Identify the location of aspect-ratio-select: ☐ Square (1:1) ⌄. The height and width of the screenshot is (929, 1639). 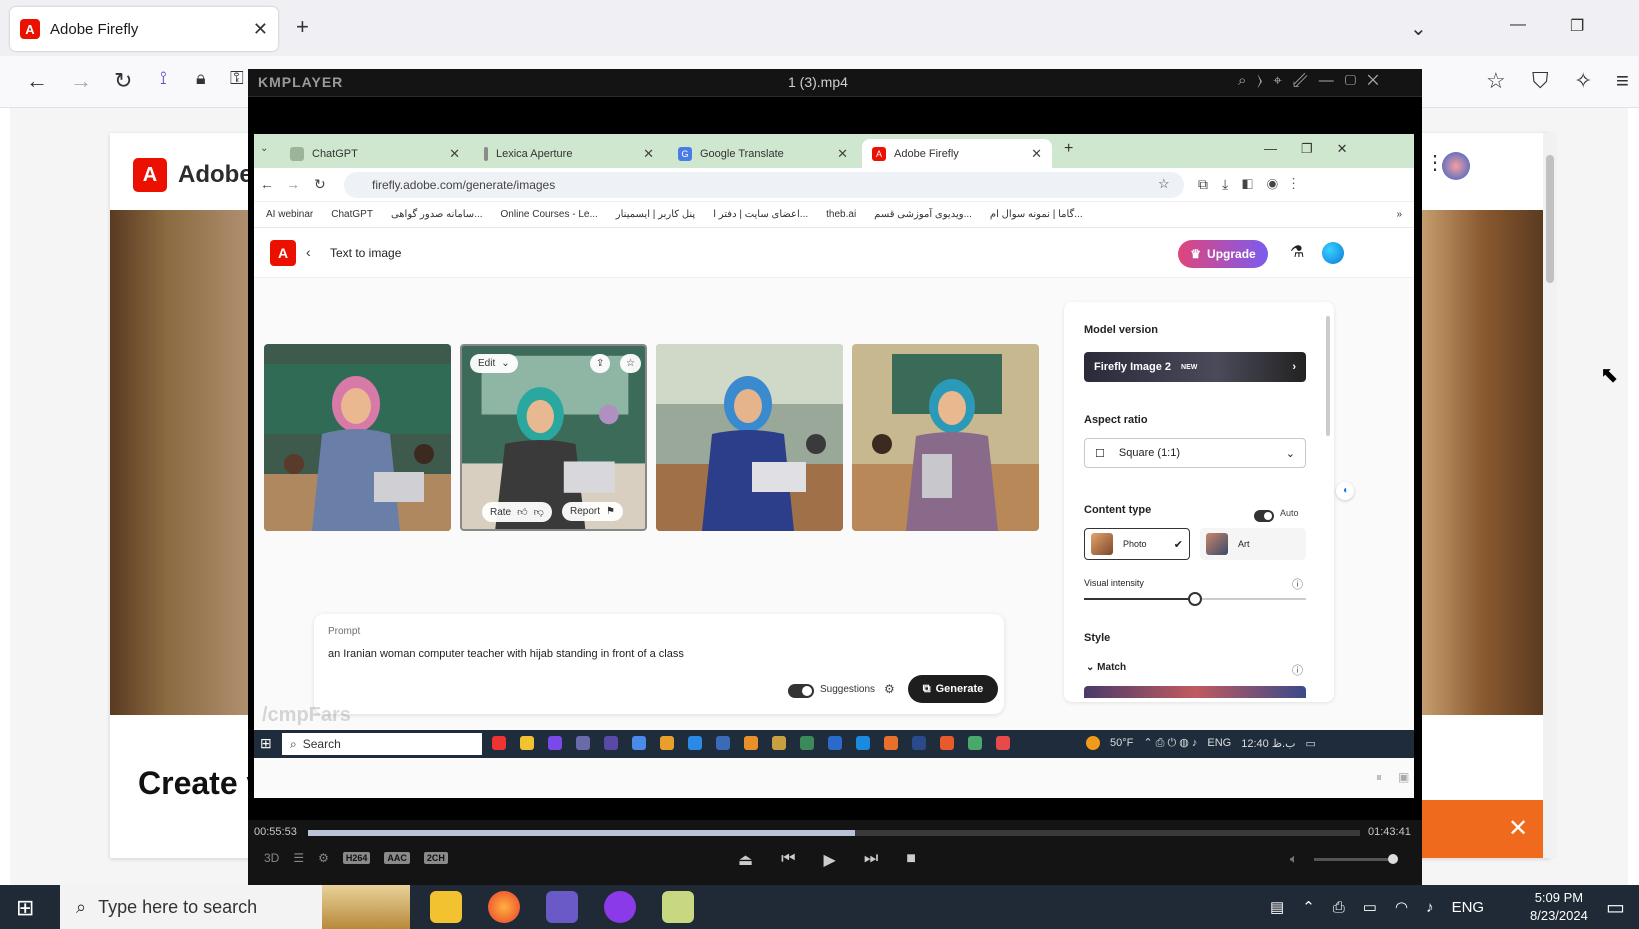
(1195, 453).